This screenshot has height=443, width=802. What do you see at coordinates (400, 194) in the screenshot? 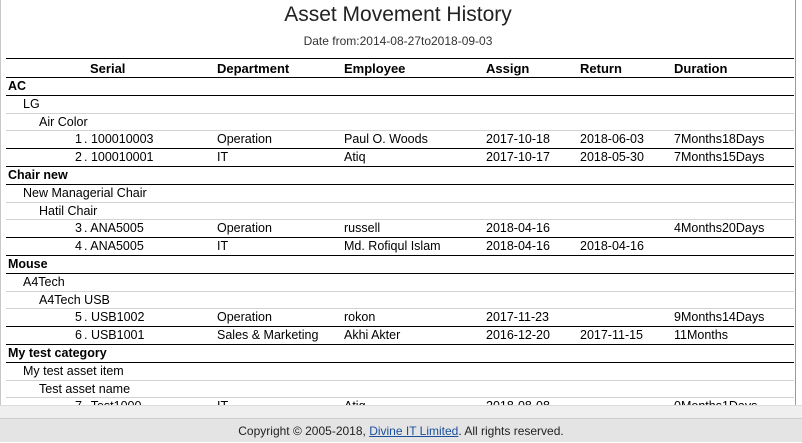
I see `item-group-row: New Managerial Chair` at bounding box center [400, 194].